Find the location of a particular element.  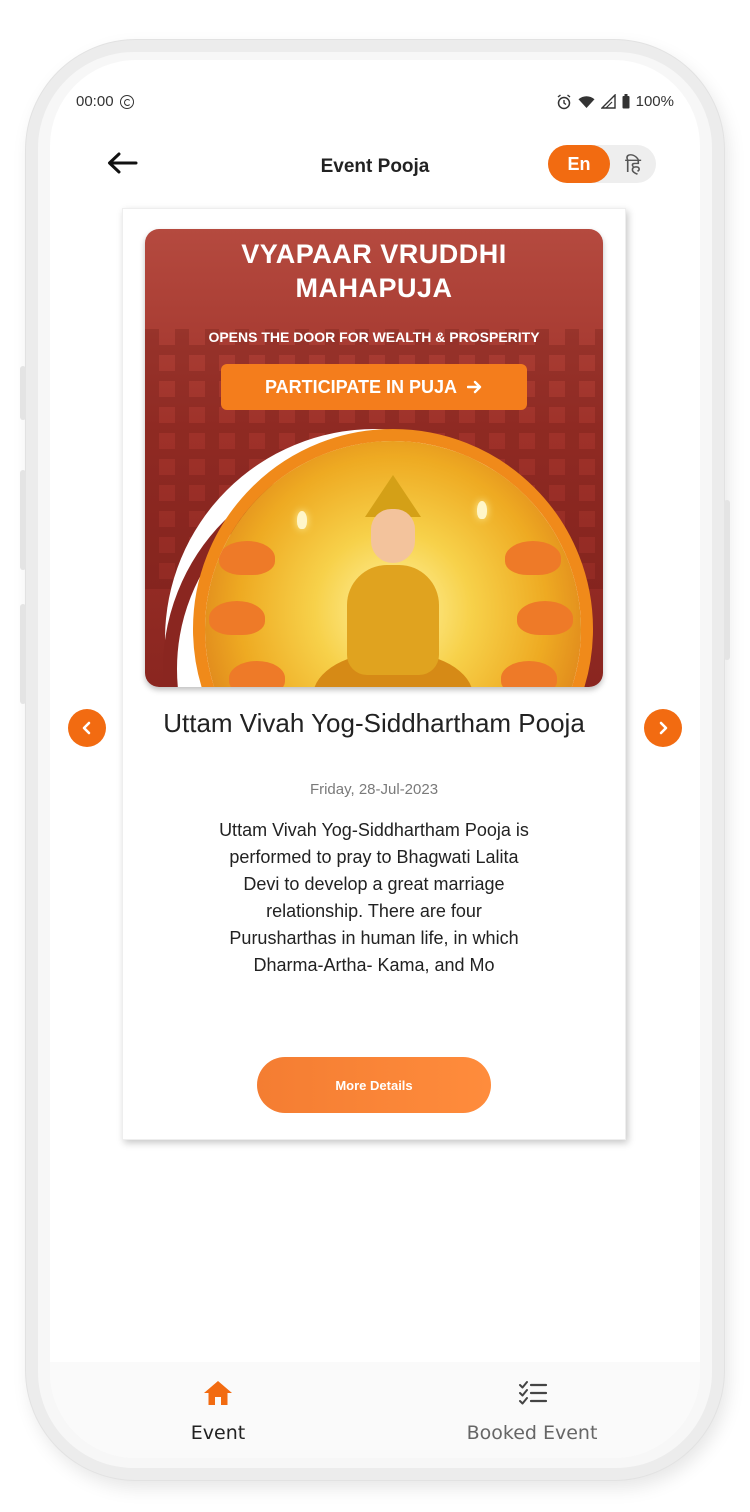

home-icon is located at coordinates (218, 1393).